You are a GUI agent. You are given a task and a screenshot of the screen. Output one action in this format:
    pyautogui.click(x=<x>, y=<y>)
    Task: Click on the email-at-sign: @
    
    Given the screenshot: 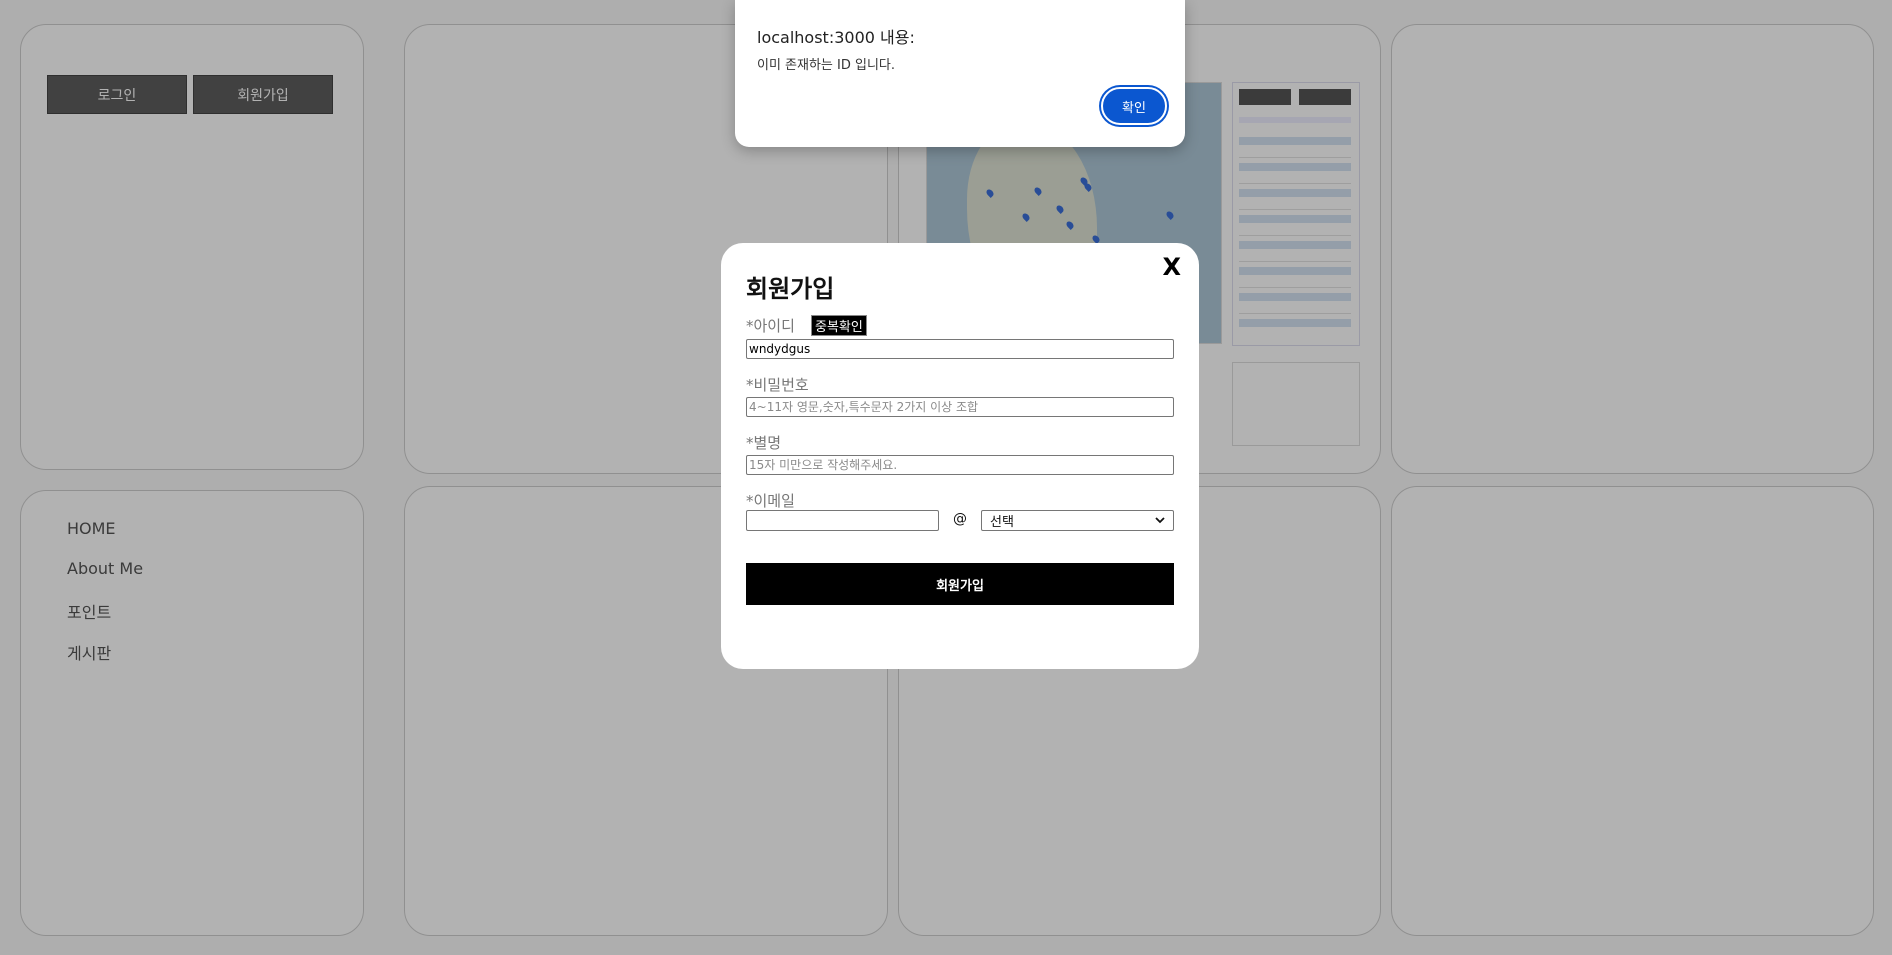 What is the action you would take?
    pyautogui.click(x=960, y=519)
    